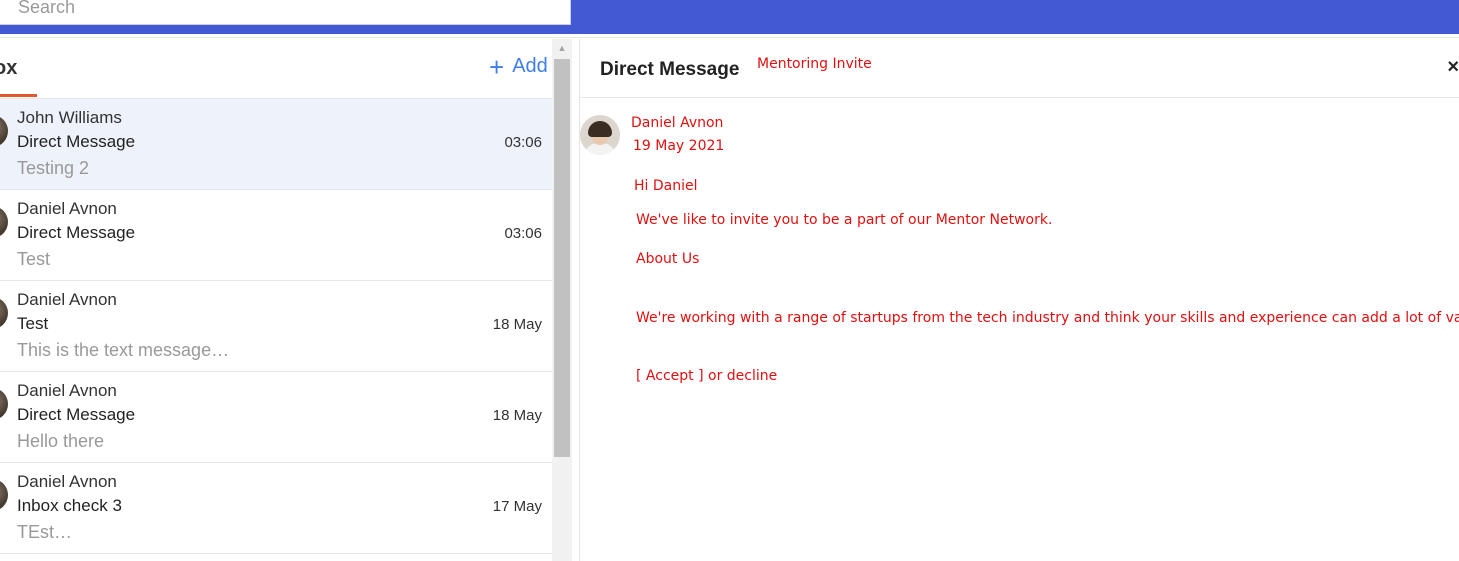 The height and width of the screenshot is (561, 1459). What do you see at coordinates (677, 123) in the screenshot?
I see `sender-name: Daniel Avnon` at bounding box center [677, 123].